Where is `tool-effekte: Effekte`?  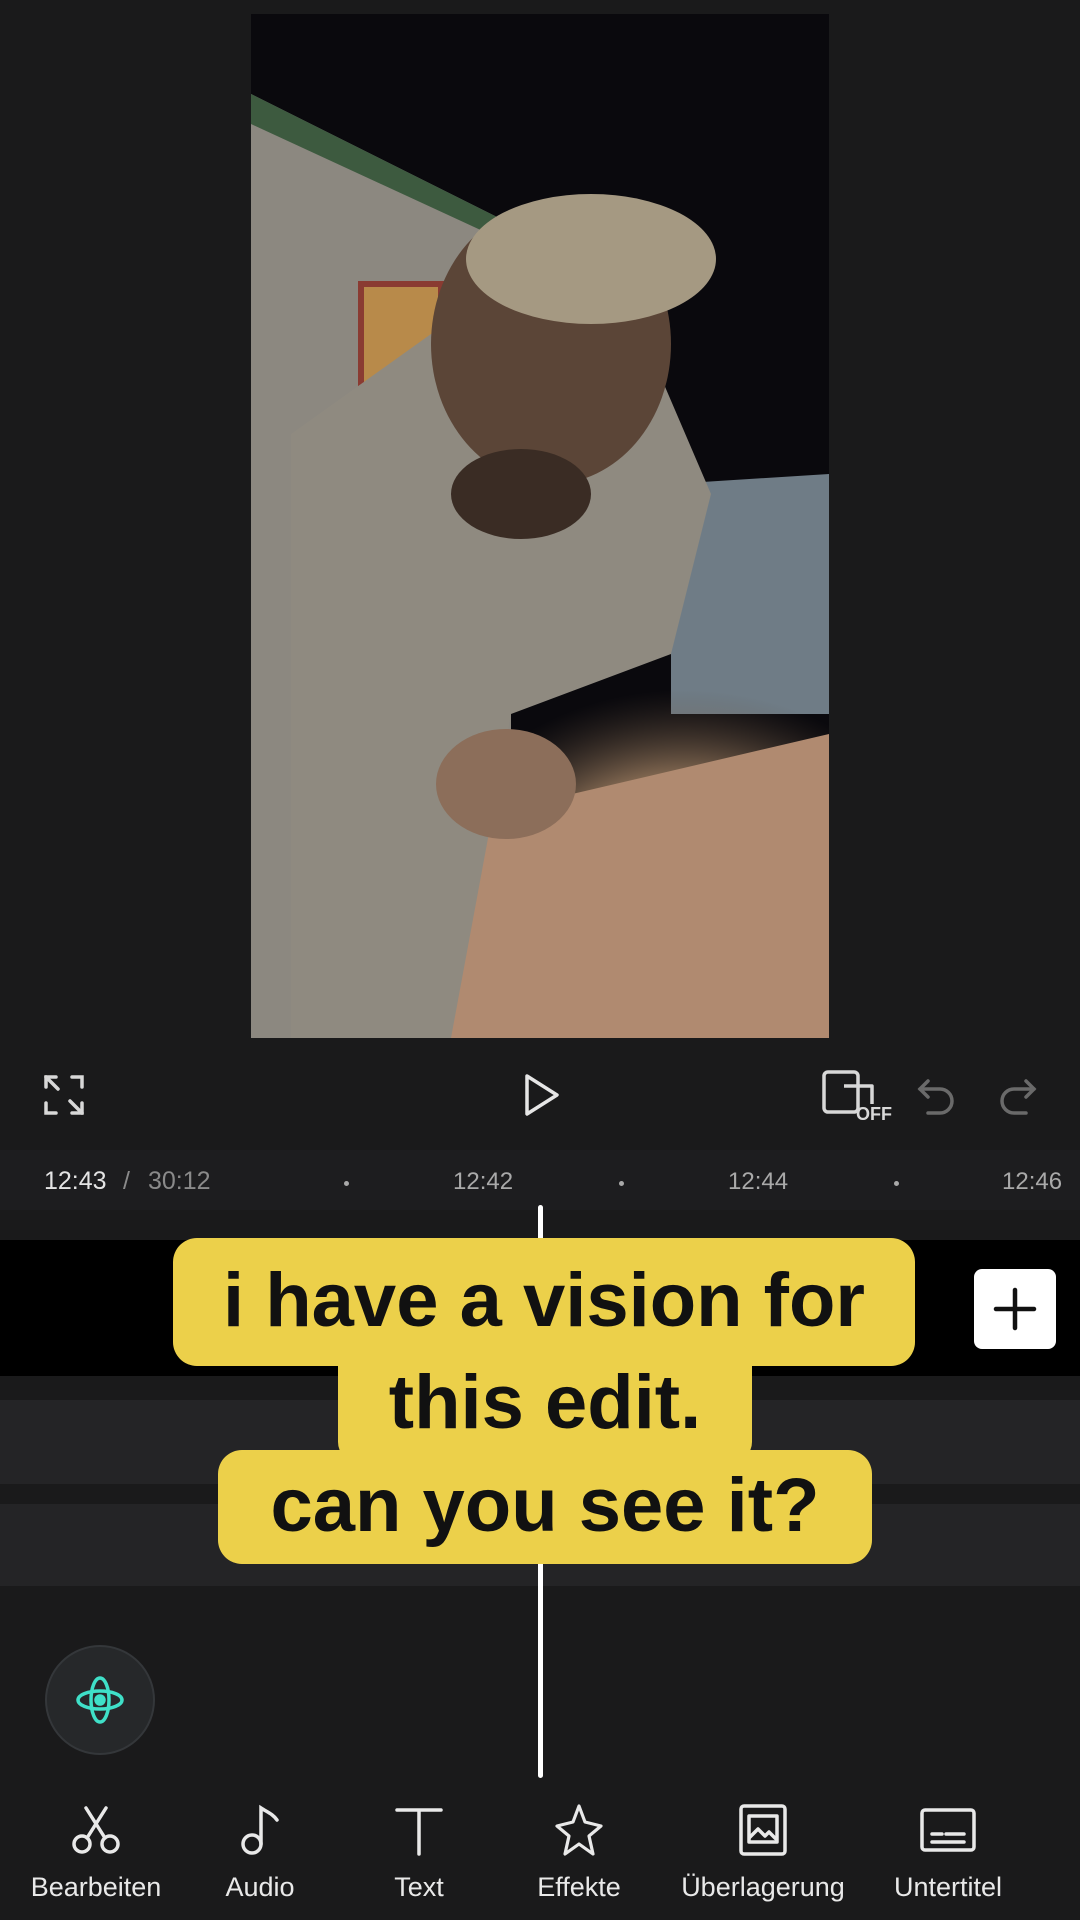
tool-effekte: Effekte is located at coordinates (579, 1851).